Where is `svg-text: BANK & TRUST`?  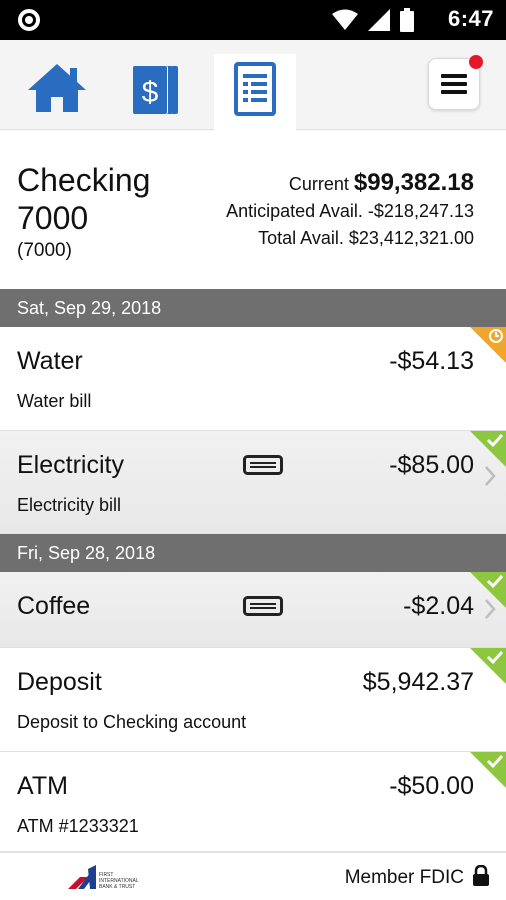 svg-text: BANK & TRUST is located at coordinates (117, 887).